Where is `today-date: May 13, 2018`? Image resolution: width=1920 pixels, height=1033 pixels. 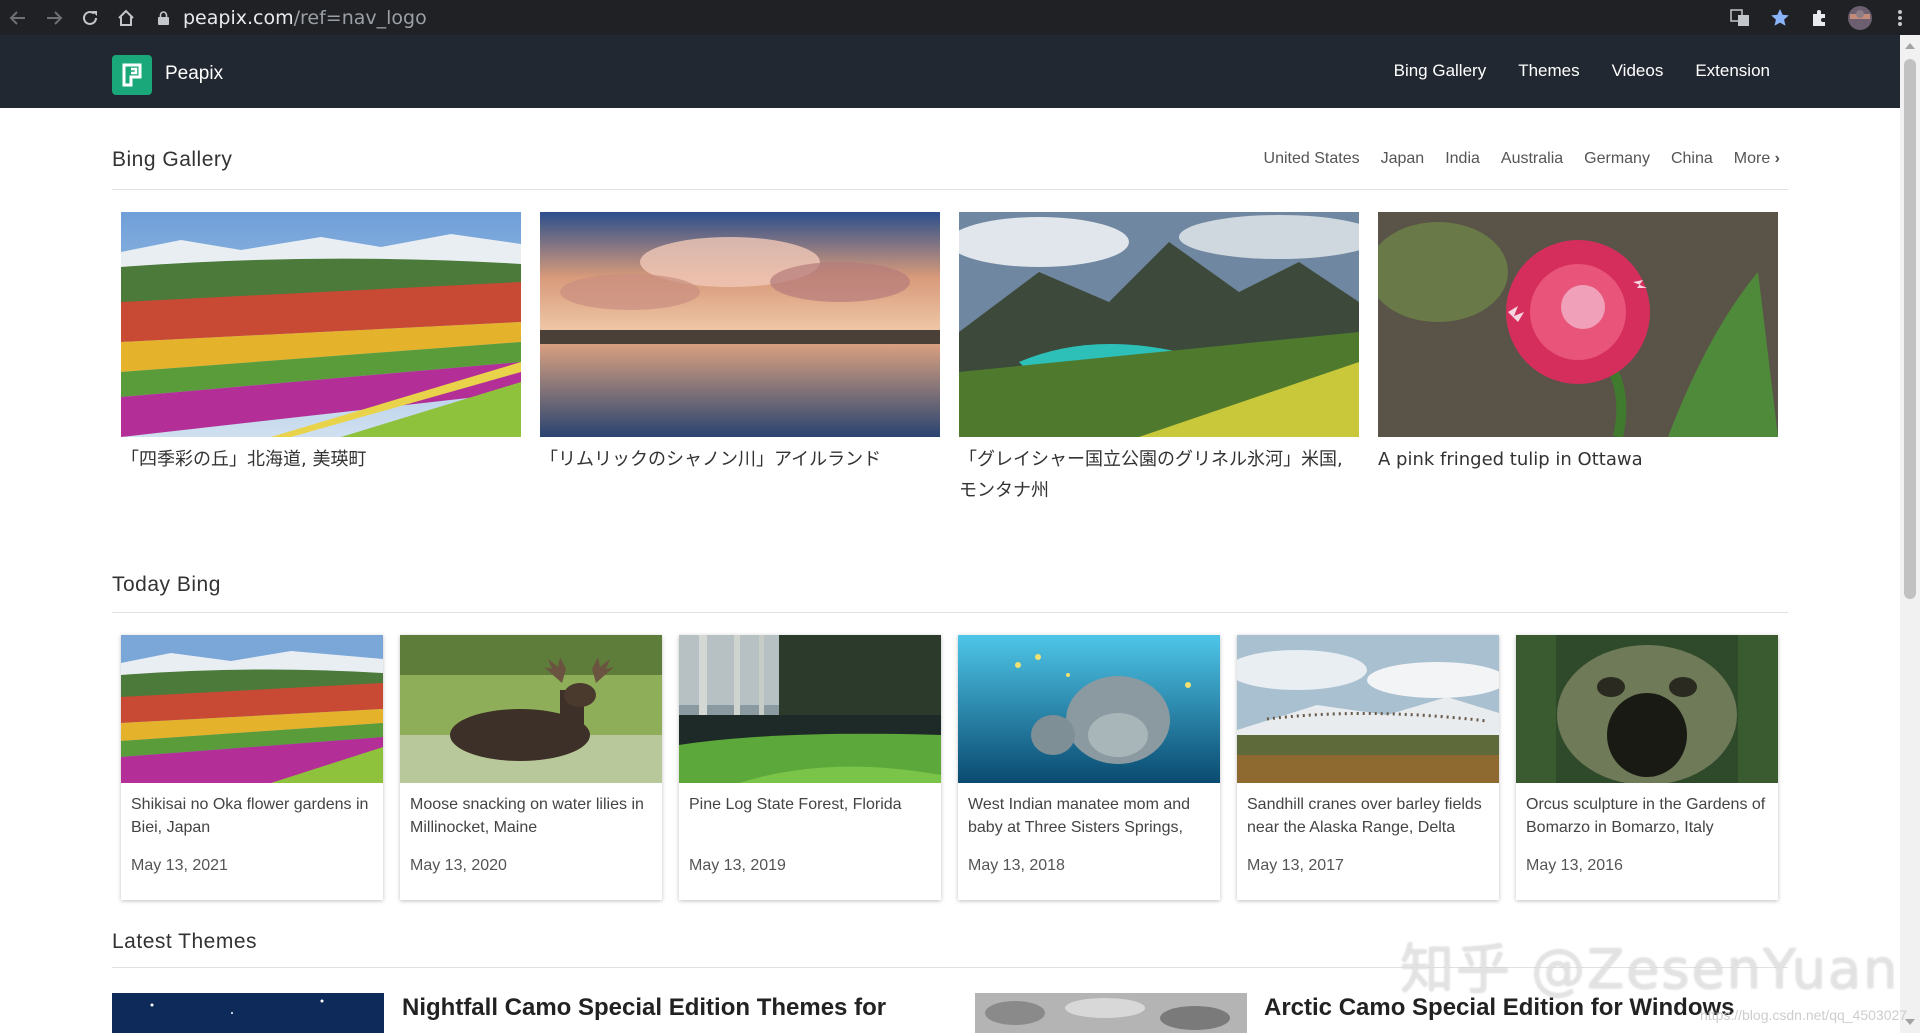
today-date: May 13, 2018 is located at coordinates (1016, 865).